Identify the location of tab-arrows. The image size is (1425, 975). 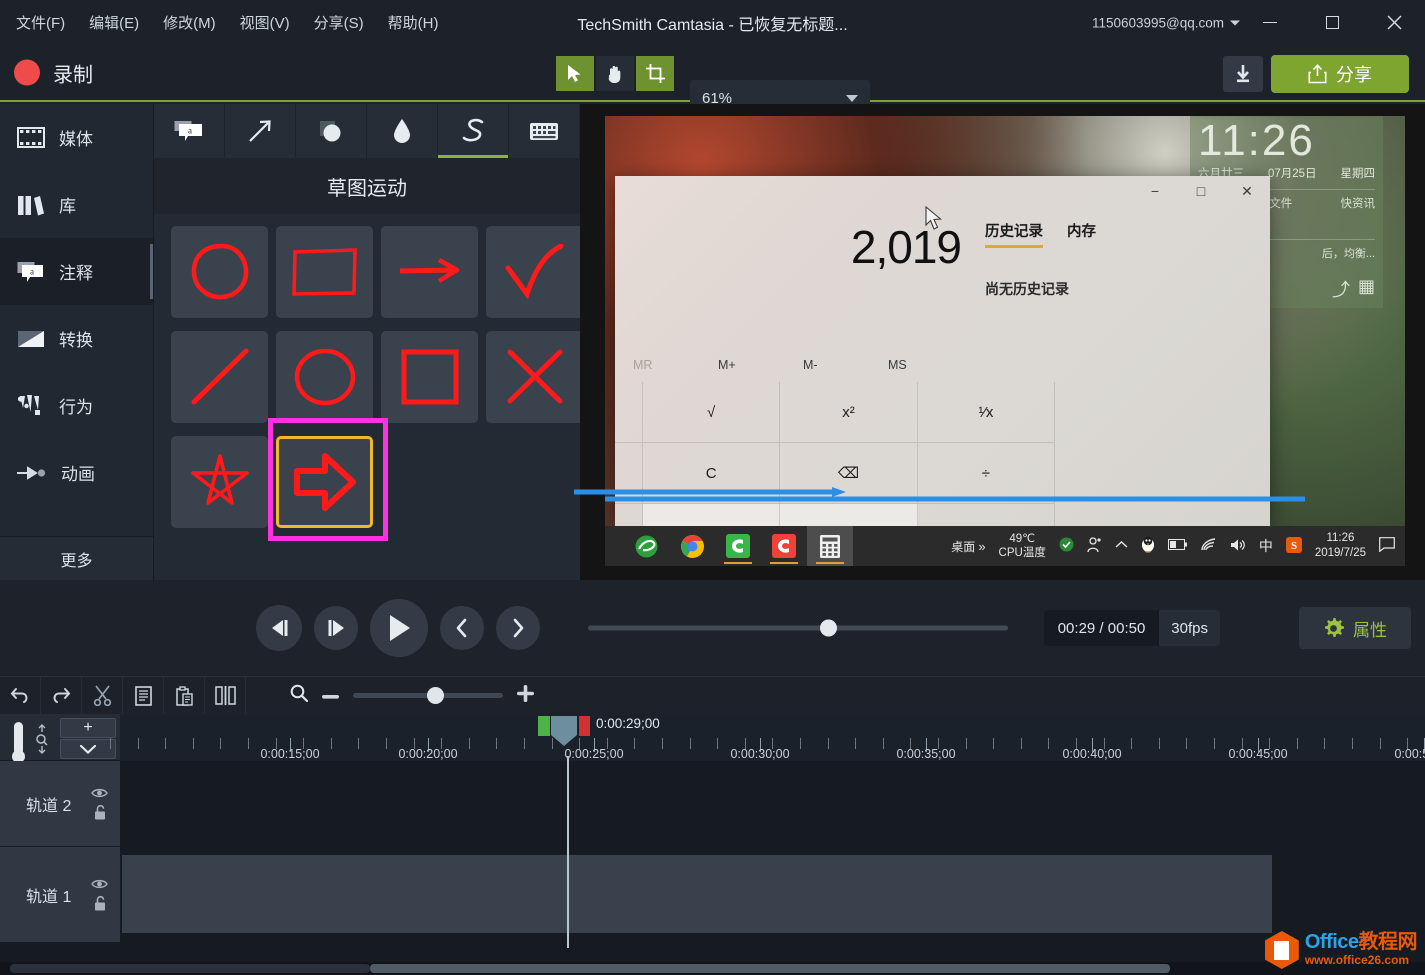
(260, 131).